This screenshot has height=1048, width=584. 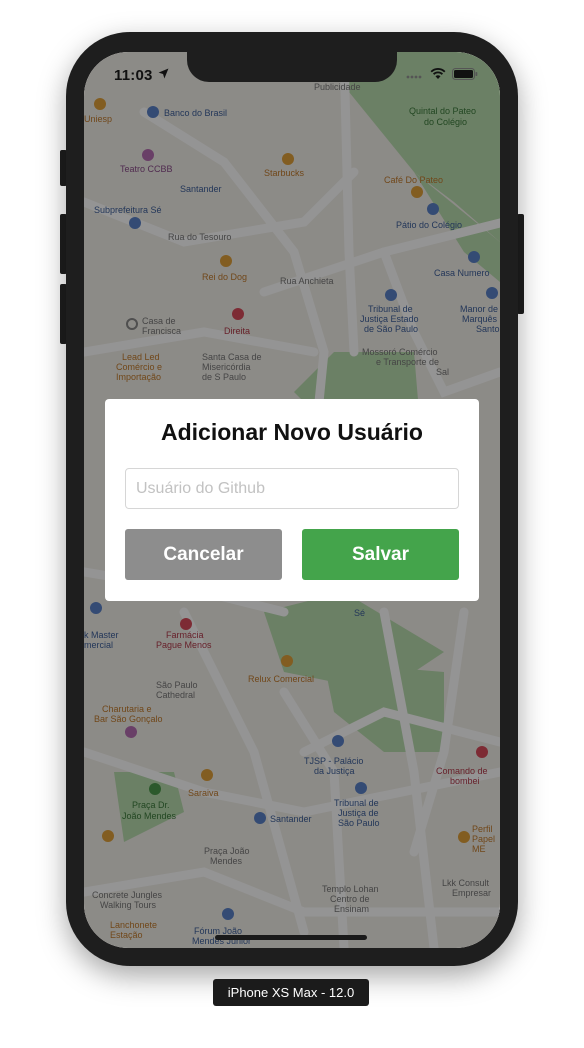 What do you see at coordinates (438, 73) in the screenshot?
I see `wifi-icon` at bounding box center [438, 73].